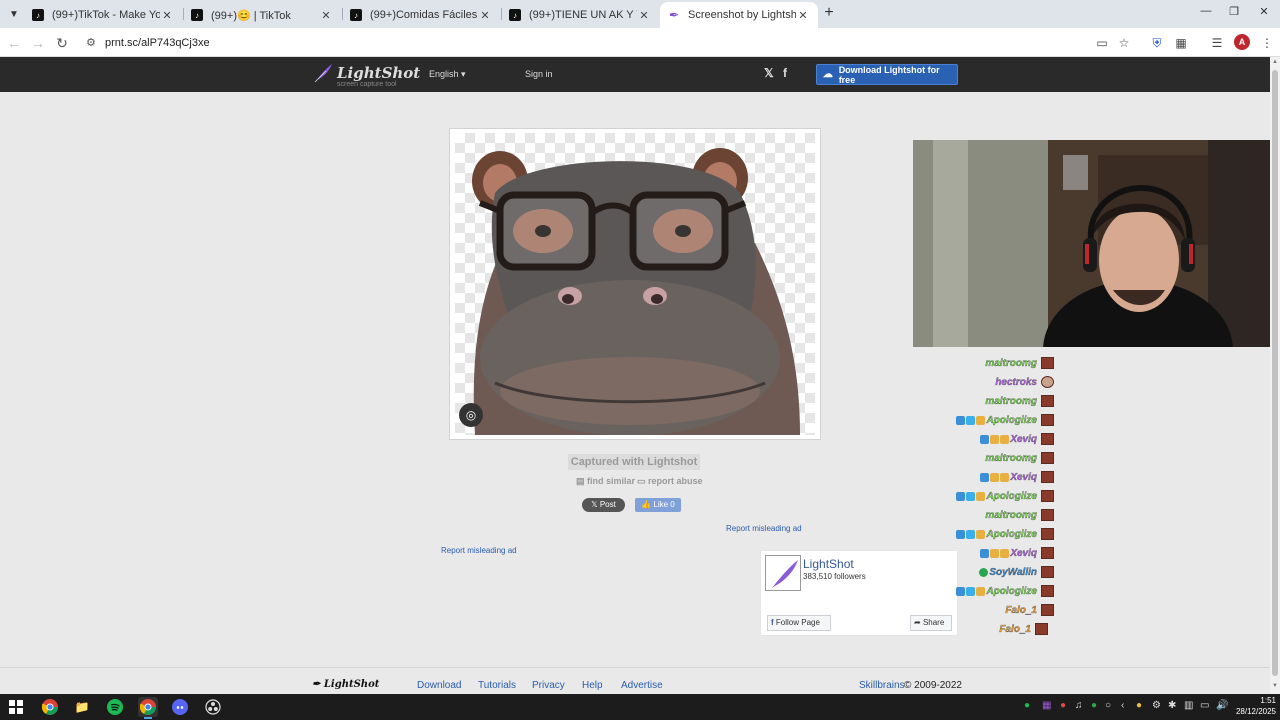  Describe the element at coordinates (580, 15) in the screenshot. I see `tab-tiktok-4: ♪ (99+)TIENE UN AK Y VAS A POR ✕` at that location.